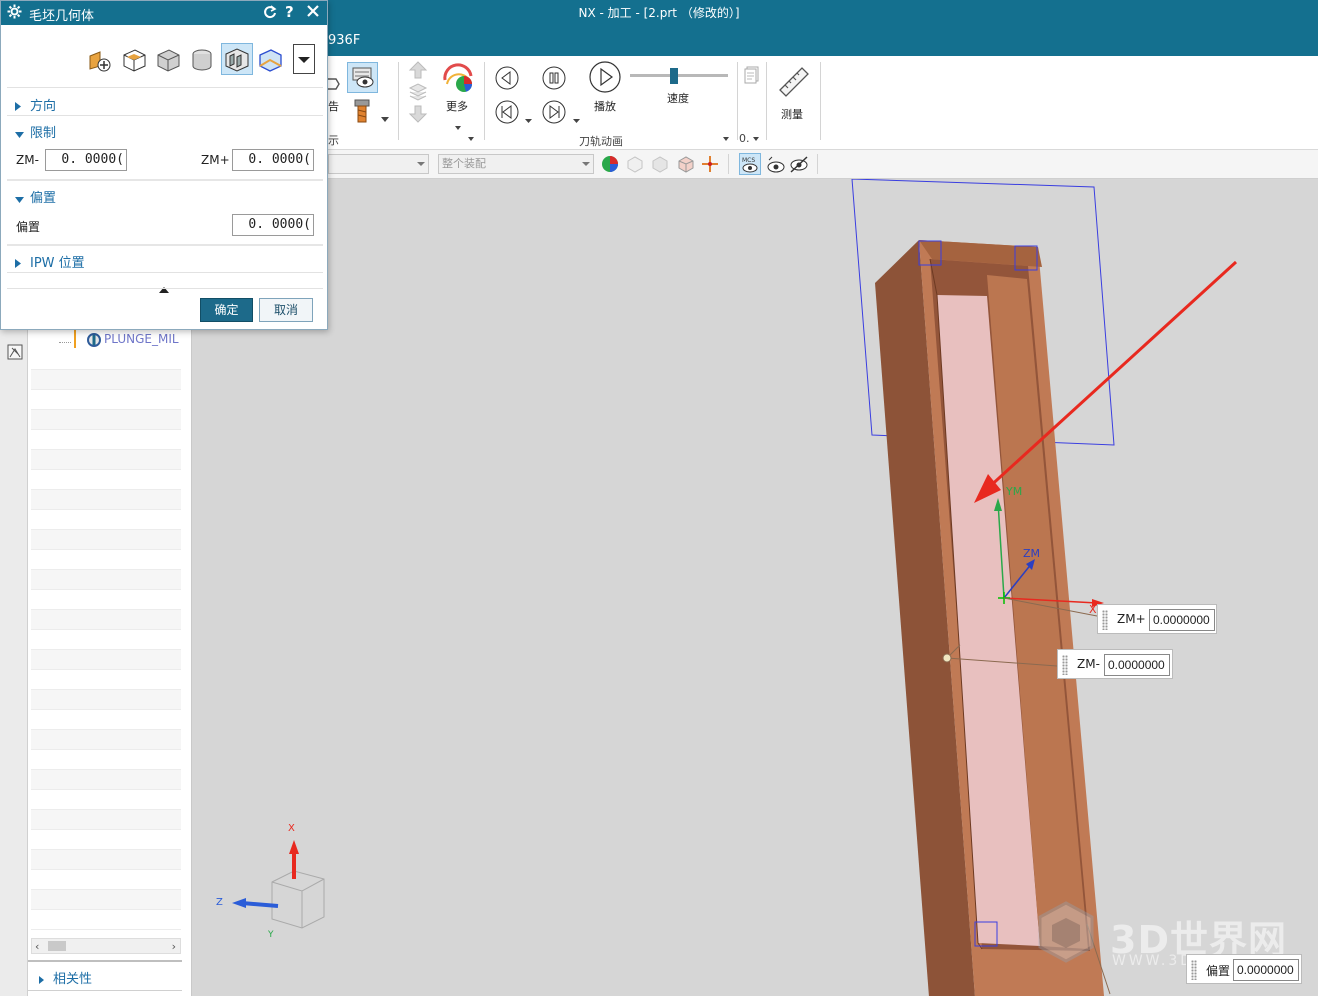  What do you see at coordinates (554, 114) in the screenshot?
I see `forward-icon` at bounding box center [554, 114].